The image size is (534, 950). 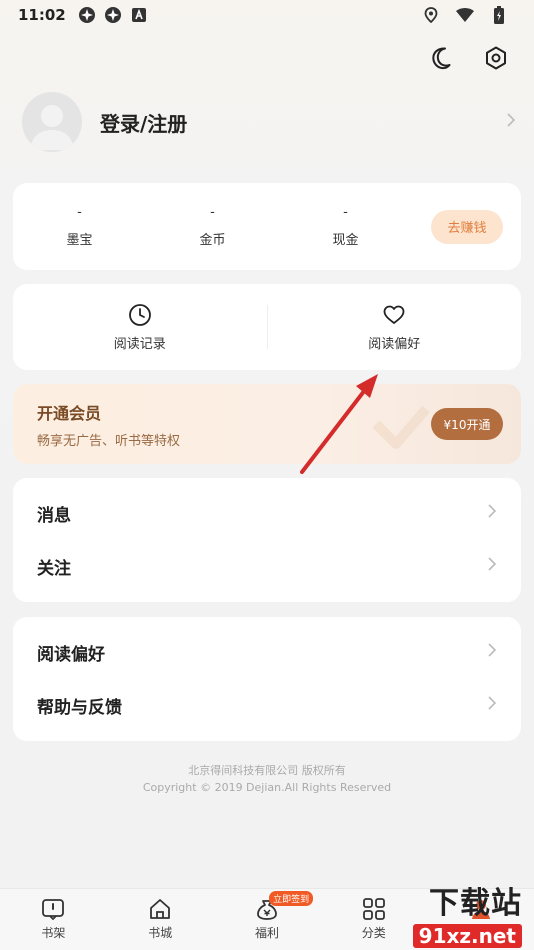 What do you see at coordinates (79, 708) in the screenshot?
I see `menu-item-label: 帮助与反馈` at bounding box center [79, 708].